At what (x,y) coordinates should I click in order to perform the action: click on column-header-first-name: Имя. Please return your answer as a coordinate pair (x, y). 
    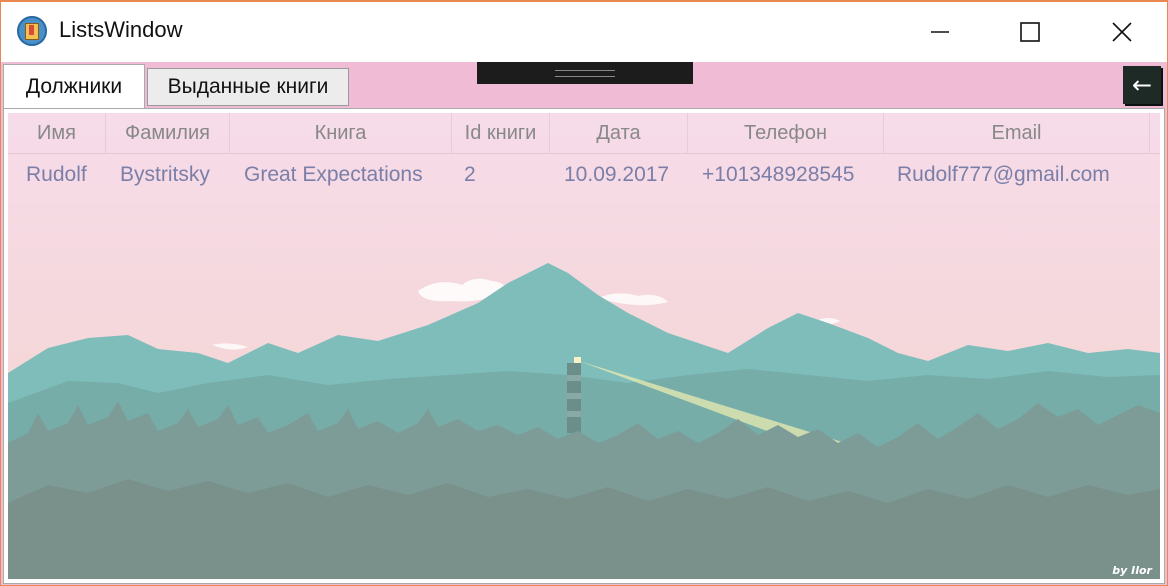
    Looking at the image, I should click on (57, 133).